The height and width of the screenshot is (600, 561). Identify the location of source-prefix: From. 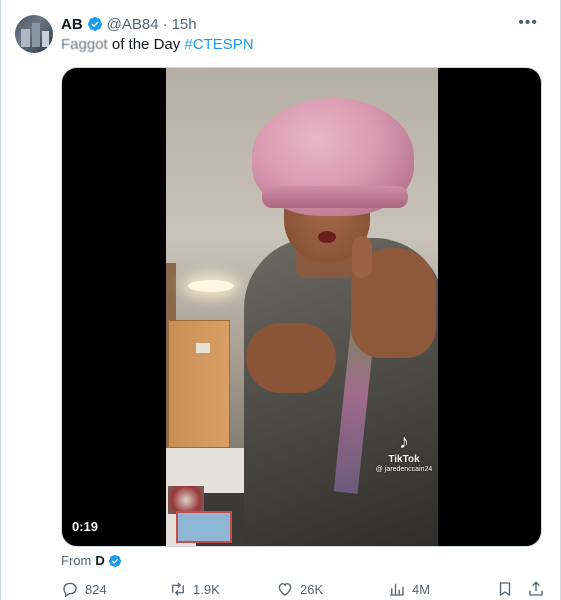
(76, 560).